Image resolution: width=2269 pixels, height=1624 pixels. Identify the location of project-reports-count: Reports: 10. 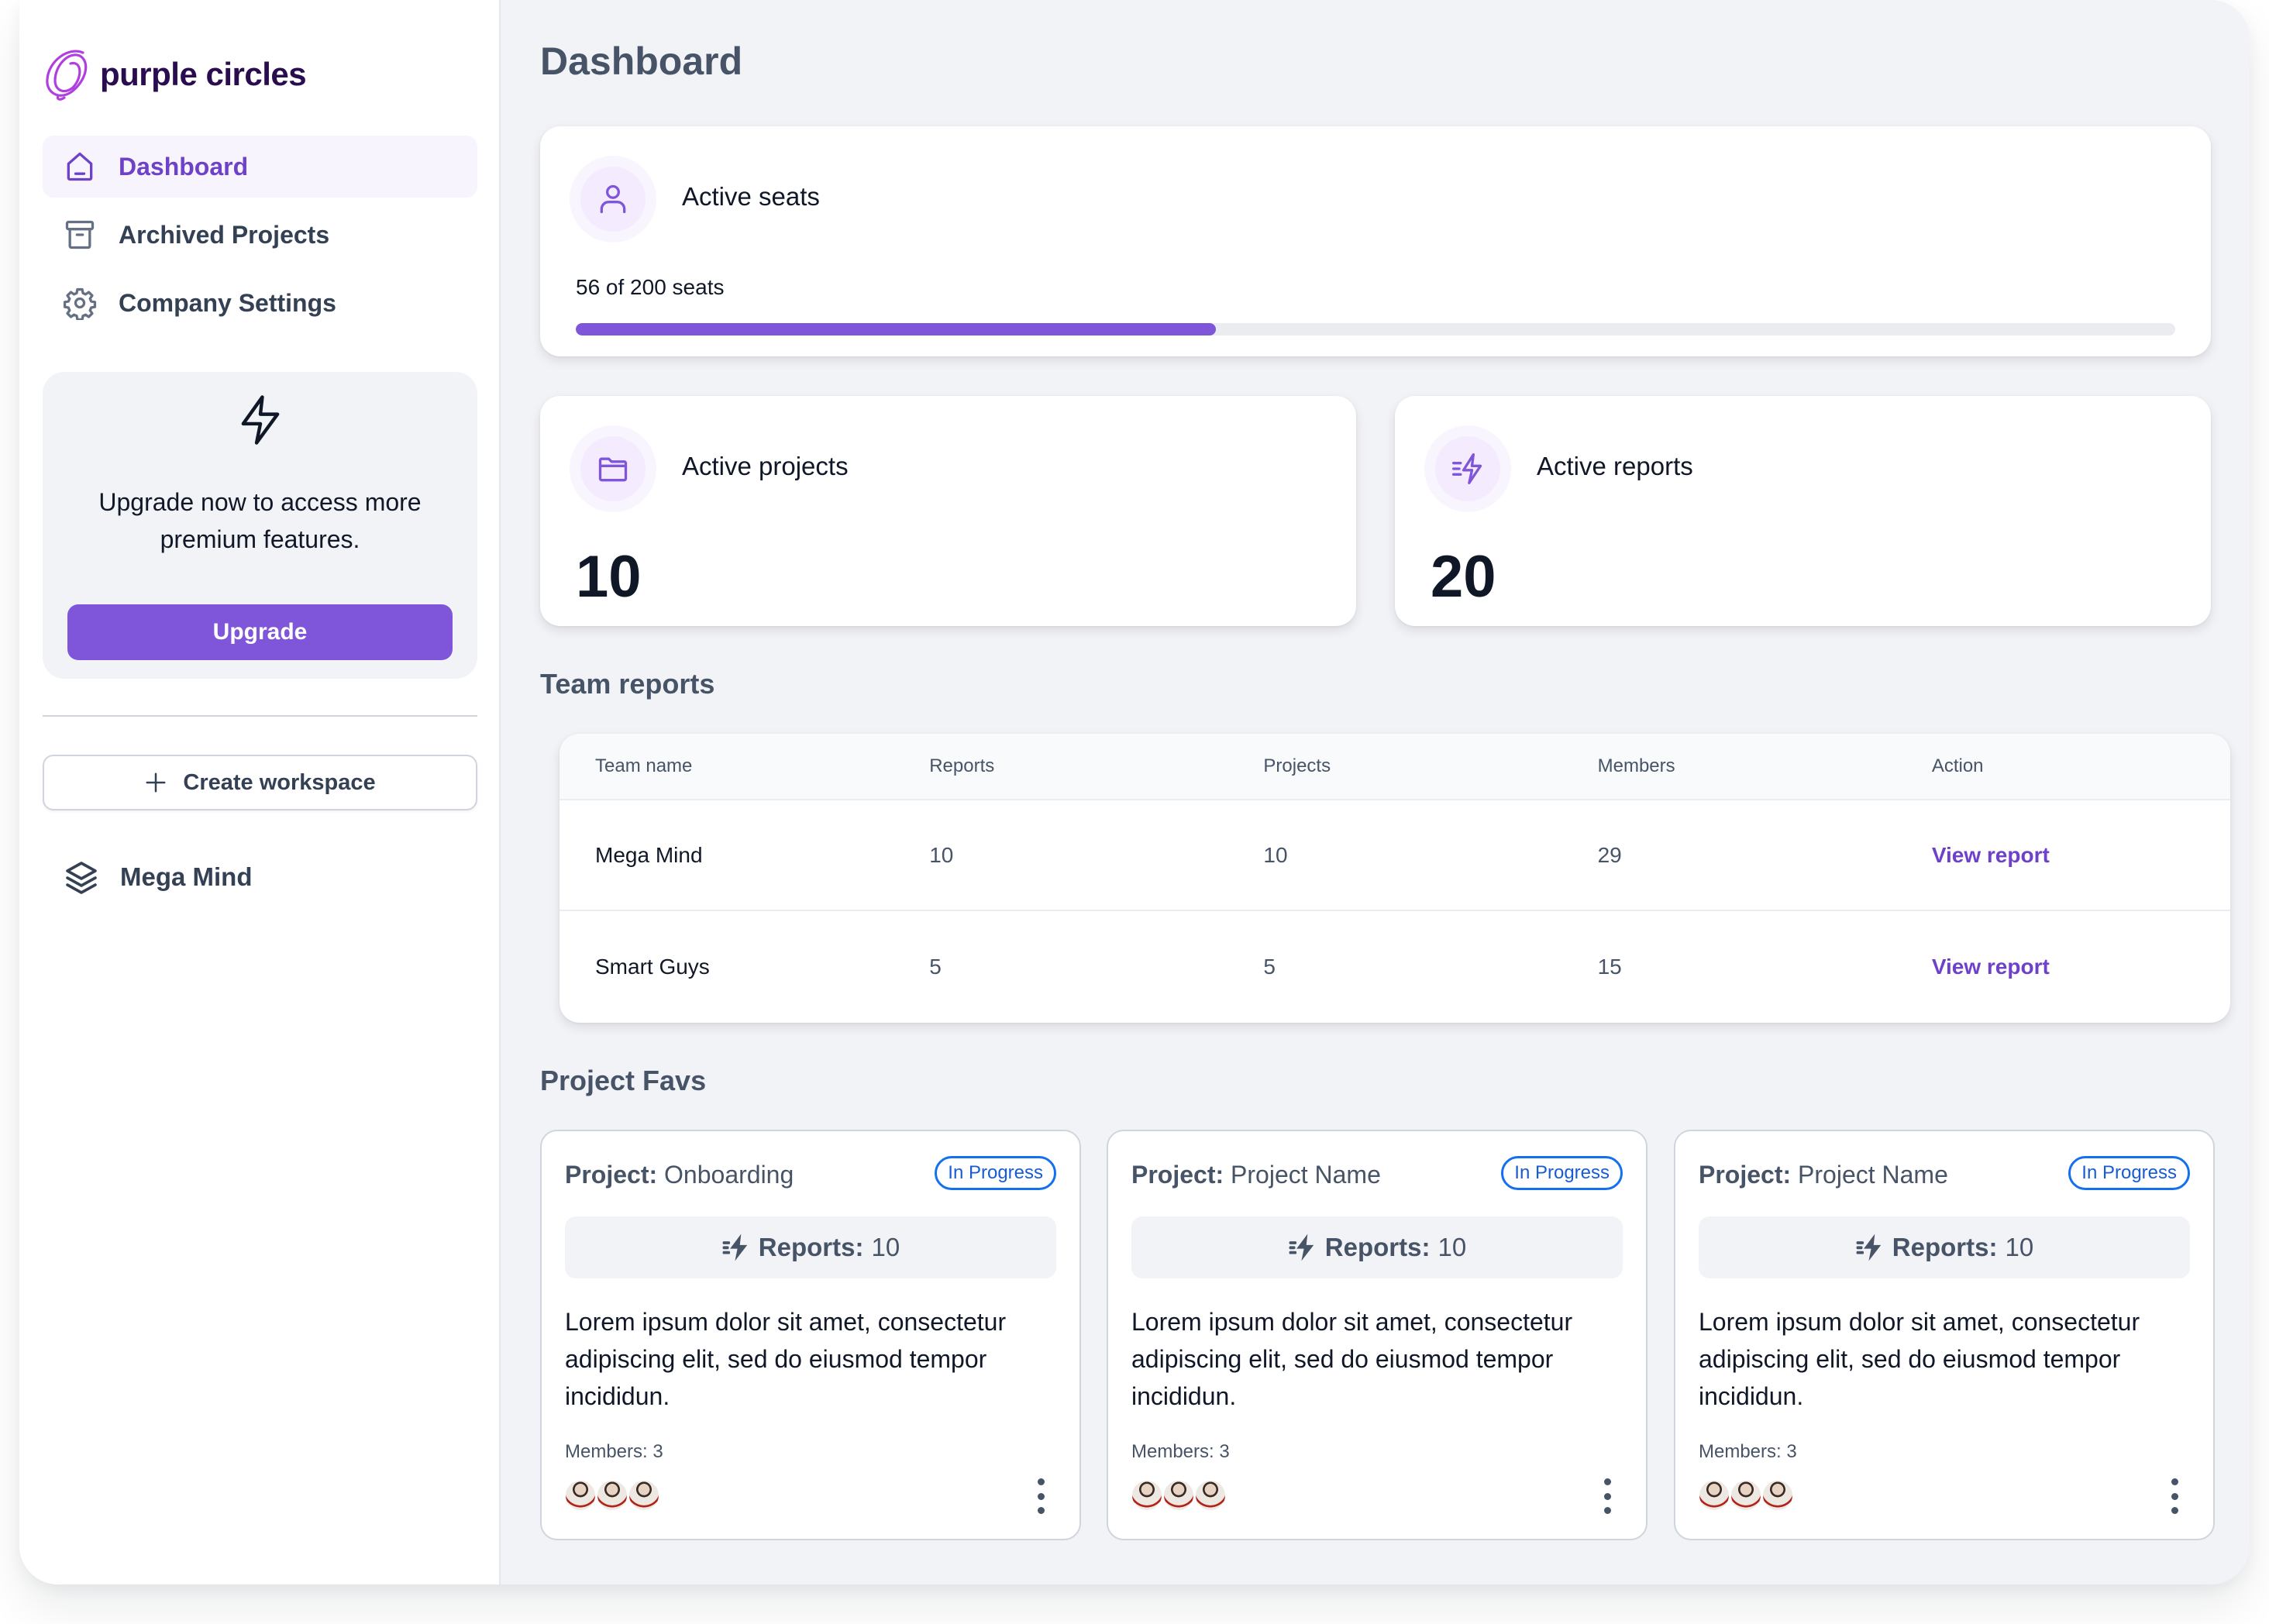
(1944, 1247).